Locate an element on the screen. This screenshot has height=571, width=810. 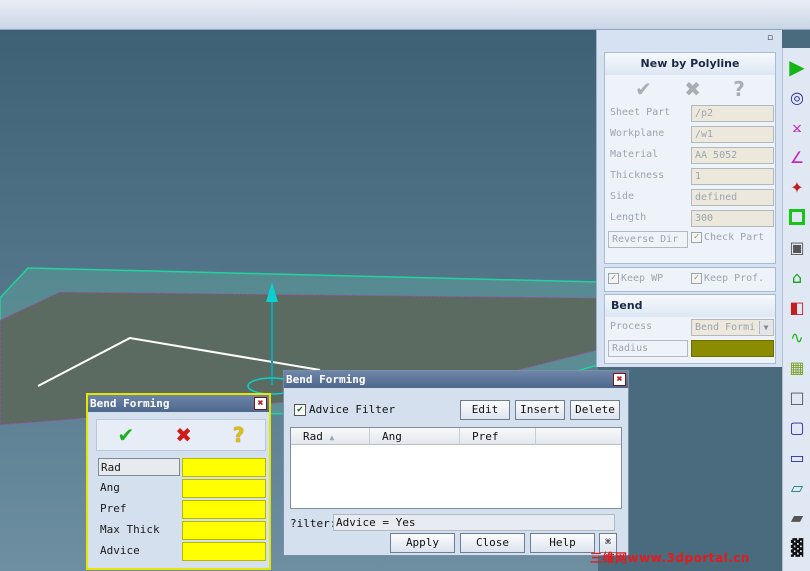
sort-arrow-icon: ▲ is located at coordinates (332, 437).